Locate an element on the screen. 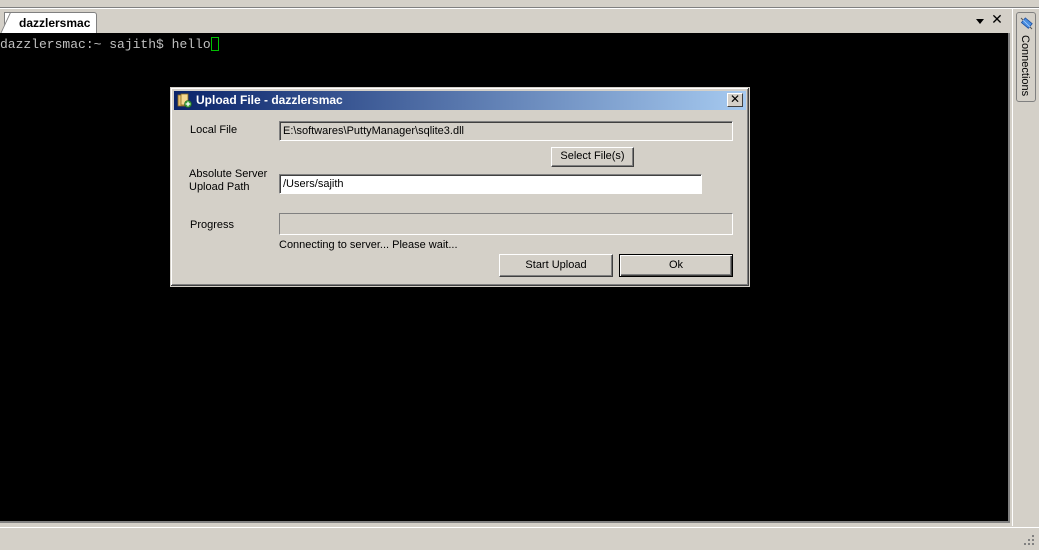 Image resolution: width=1039 pixels, height=550 pixels. upload-file-icon is located at coordinates (184, 100).